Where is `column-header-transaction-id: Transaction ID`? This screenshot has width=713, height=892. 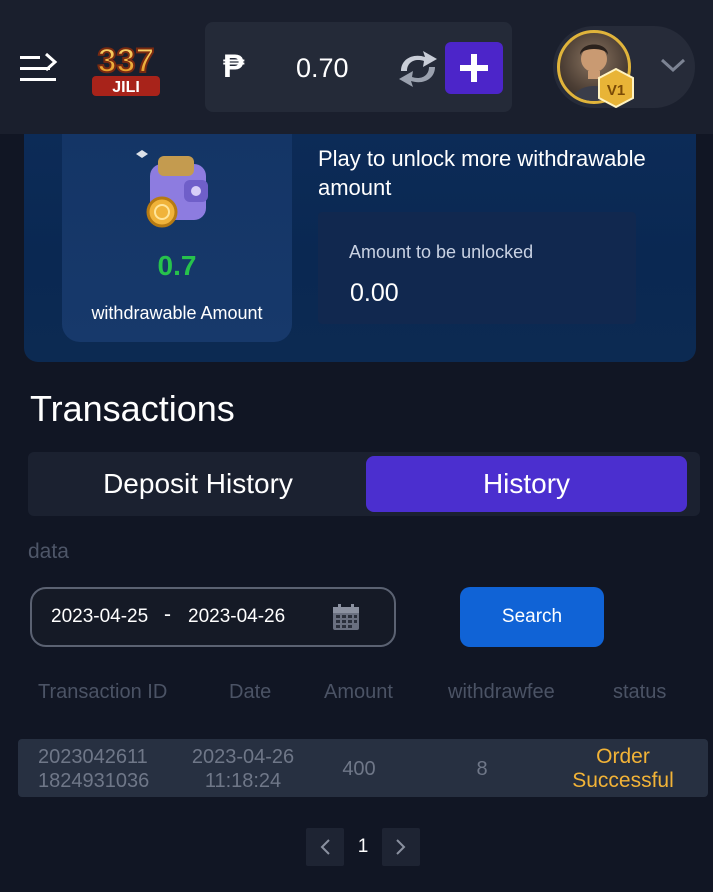 column-header-transaction-id: Transaction ID is located at coordinates (103, 692).